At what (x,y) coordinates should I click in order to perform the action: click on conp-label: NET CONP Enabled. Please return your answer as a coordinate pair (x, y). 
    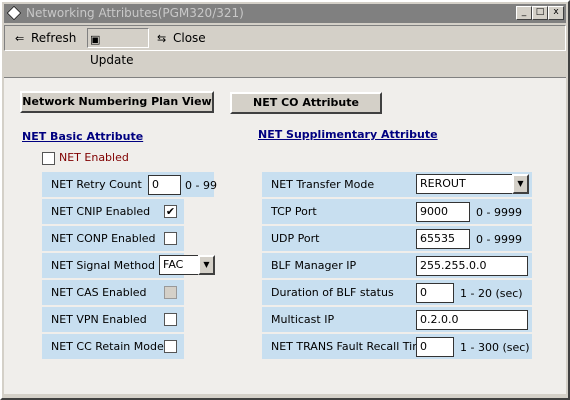
    Looking at the image, I should click on (103, 238).